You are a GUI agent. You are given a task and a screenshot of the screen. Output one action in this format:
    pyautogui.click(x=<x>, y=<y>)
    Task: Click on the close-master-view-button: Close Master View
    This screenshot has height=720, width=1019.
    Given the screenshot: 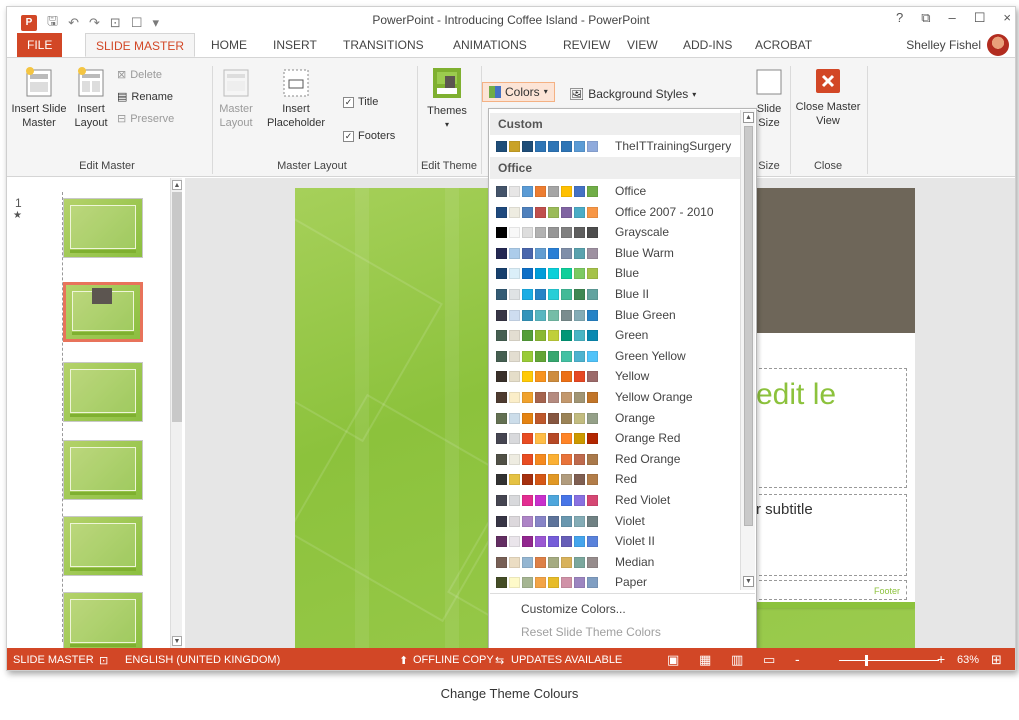 What is the action you would take?
    pyautogui.click(x=828, y=97)
    